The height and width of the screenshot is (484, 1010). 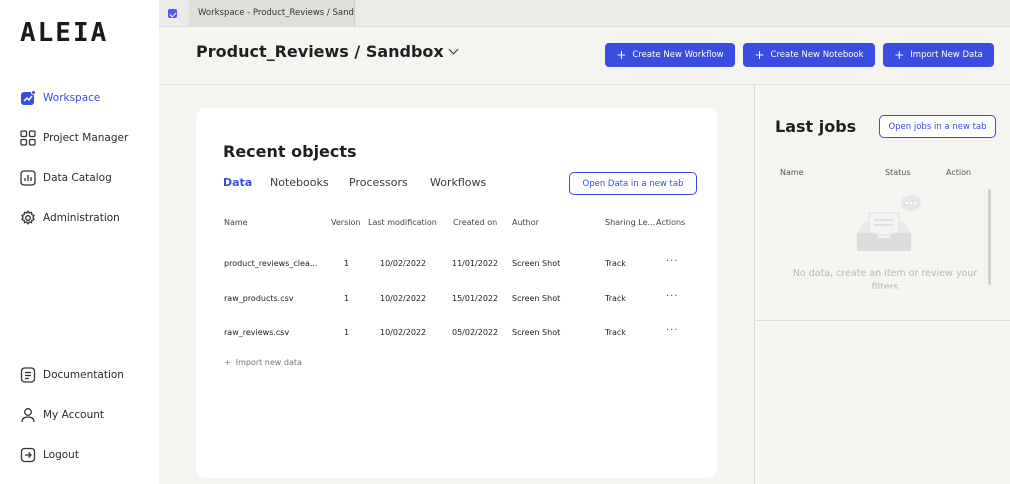 I want to click on column-header: Status, so click(x=898, y=172).